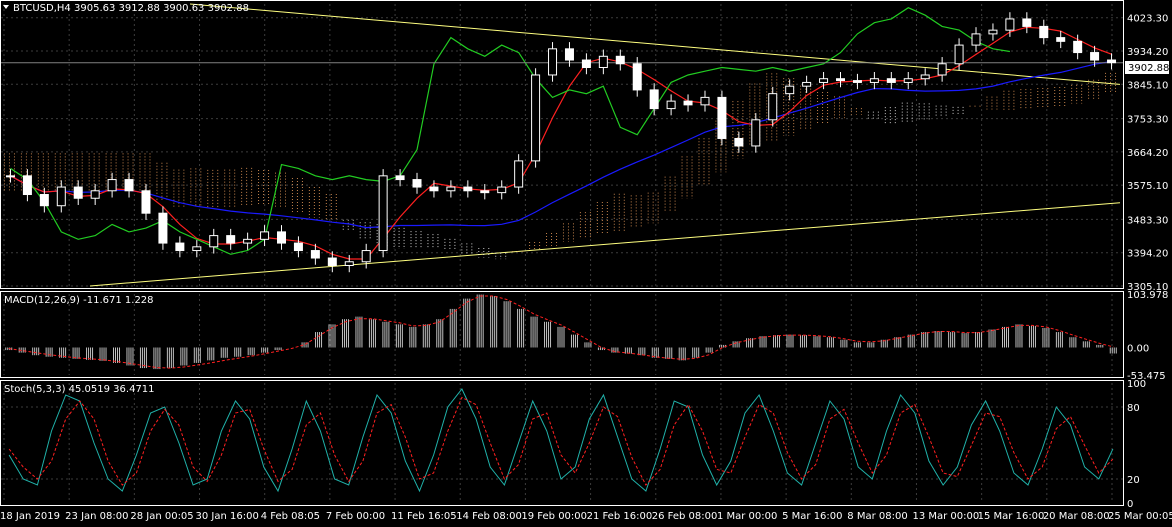 Image resolution: width=1172 pixels, height=527 pixels. Describe the element at coordinates (79, 300) in the screenshot. I see `macd-title: MACD(12,26,9) -11.671 1.228` at that location.